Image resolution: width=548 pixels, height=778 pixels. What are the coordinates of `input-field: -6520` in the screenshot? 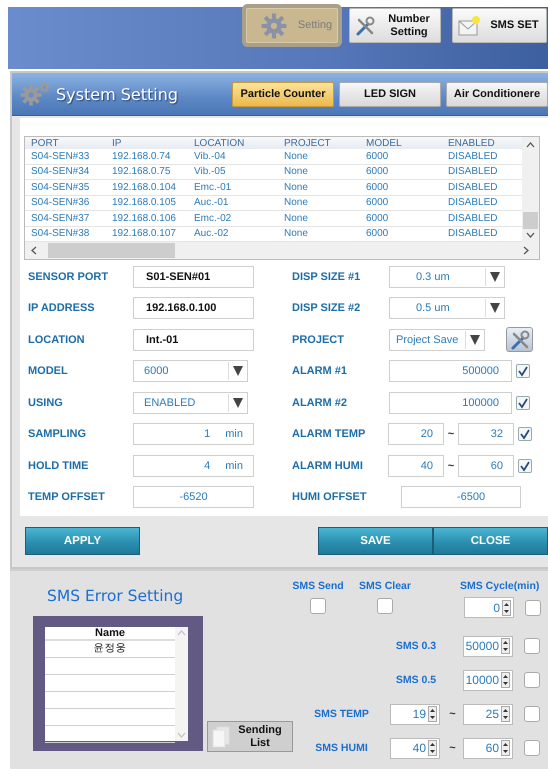 It's located at (193, 497).